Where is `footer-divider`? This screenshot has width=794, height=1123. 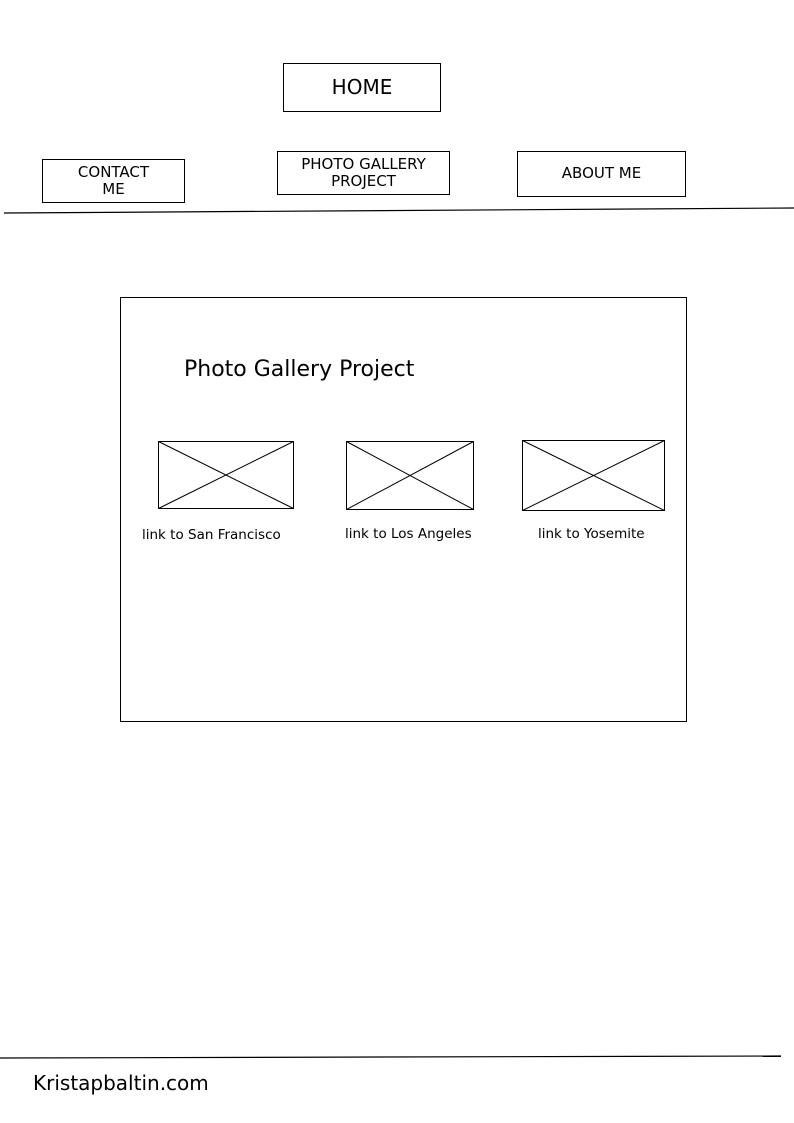 footer-divider is located at coordinates (391, 1057).